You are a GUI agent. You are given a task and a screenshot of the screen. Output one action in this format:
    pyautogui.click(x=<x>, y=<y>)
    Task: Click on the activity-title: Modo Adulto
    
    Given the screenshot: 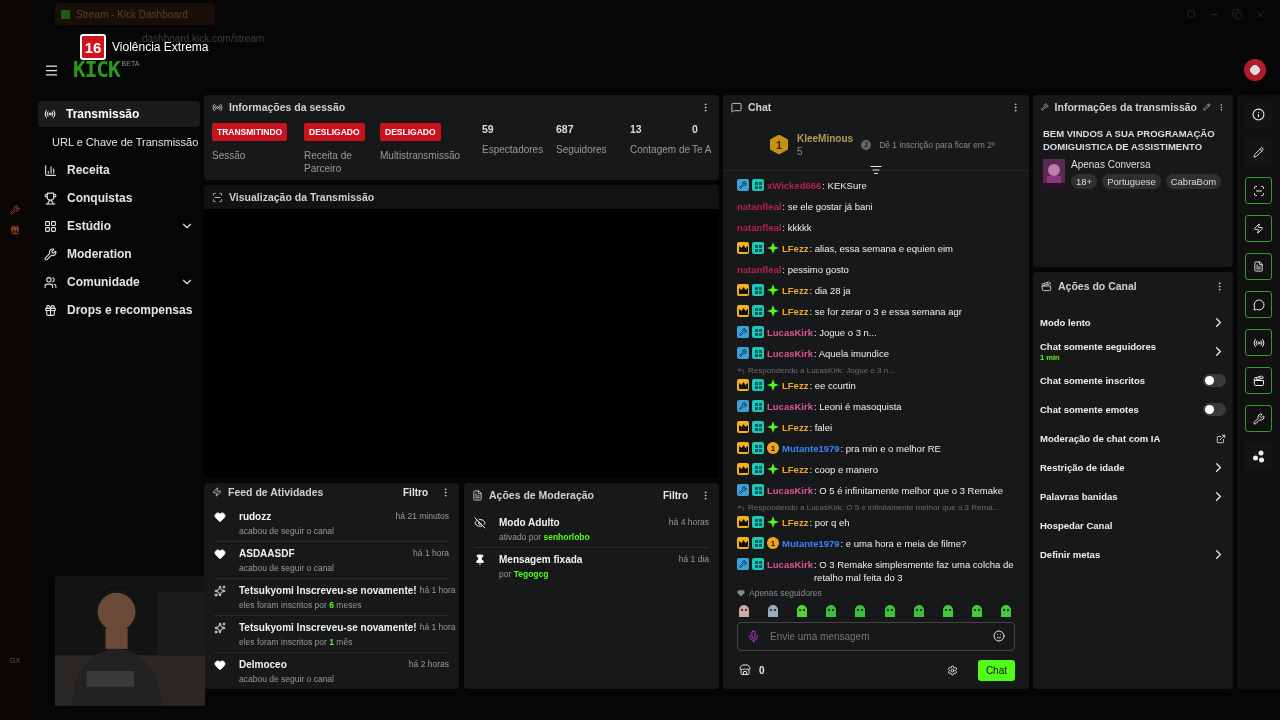 What is the action you would take?
    pyautogui.click(x=530, y=522)
    